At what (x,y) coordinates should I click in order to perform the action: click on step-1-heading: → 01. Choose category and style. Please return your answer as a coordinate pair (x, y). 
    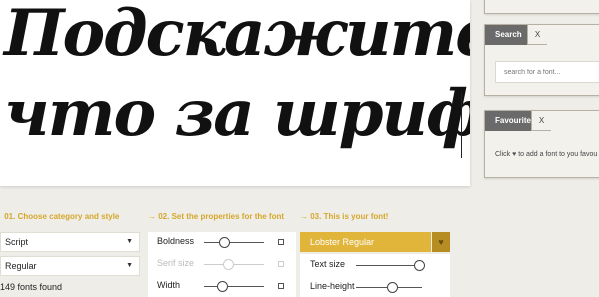
    Looking at the image, I should click on (60, 216).